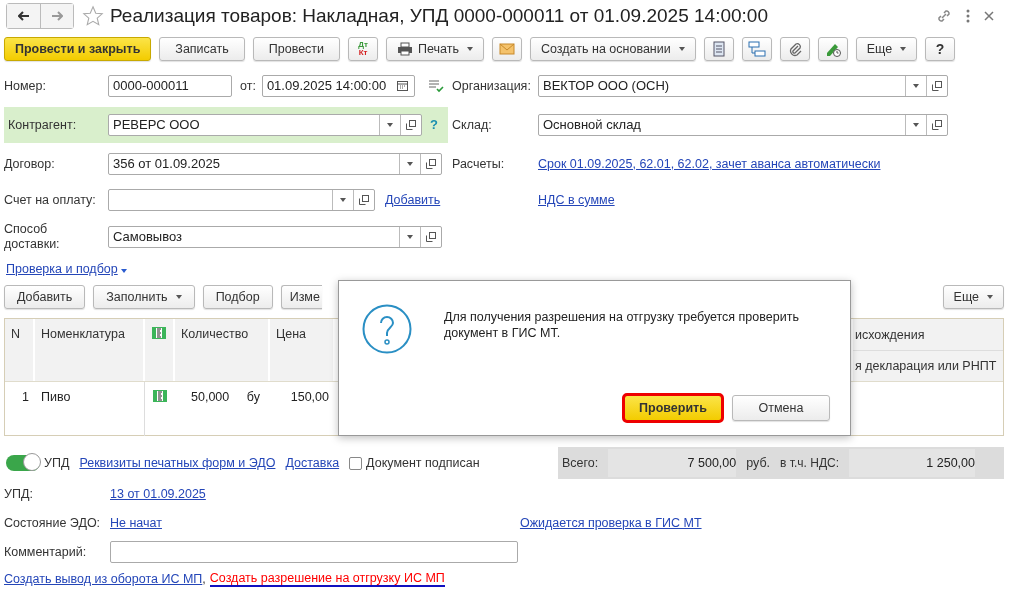  What do you see at coordinates (928, 335) in the screenshot?
I see `column-header: исхождения` at bounding box center [928, 335].